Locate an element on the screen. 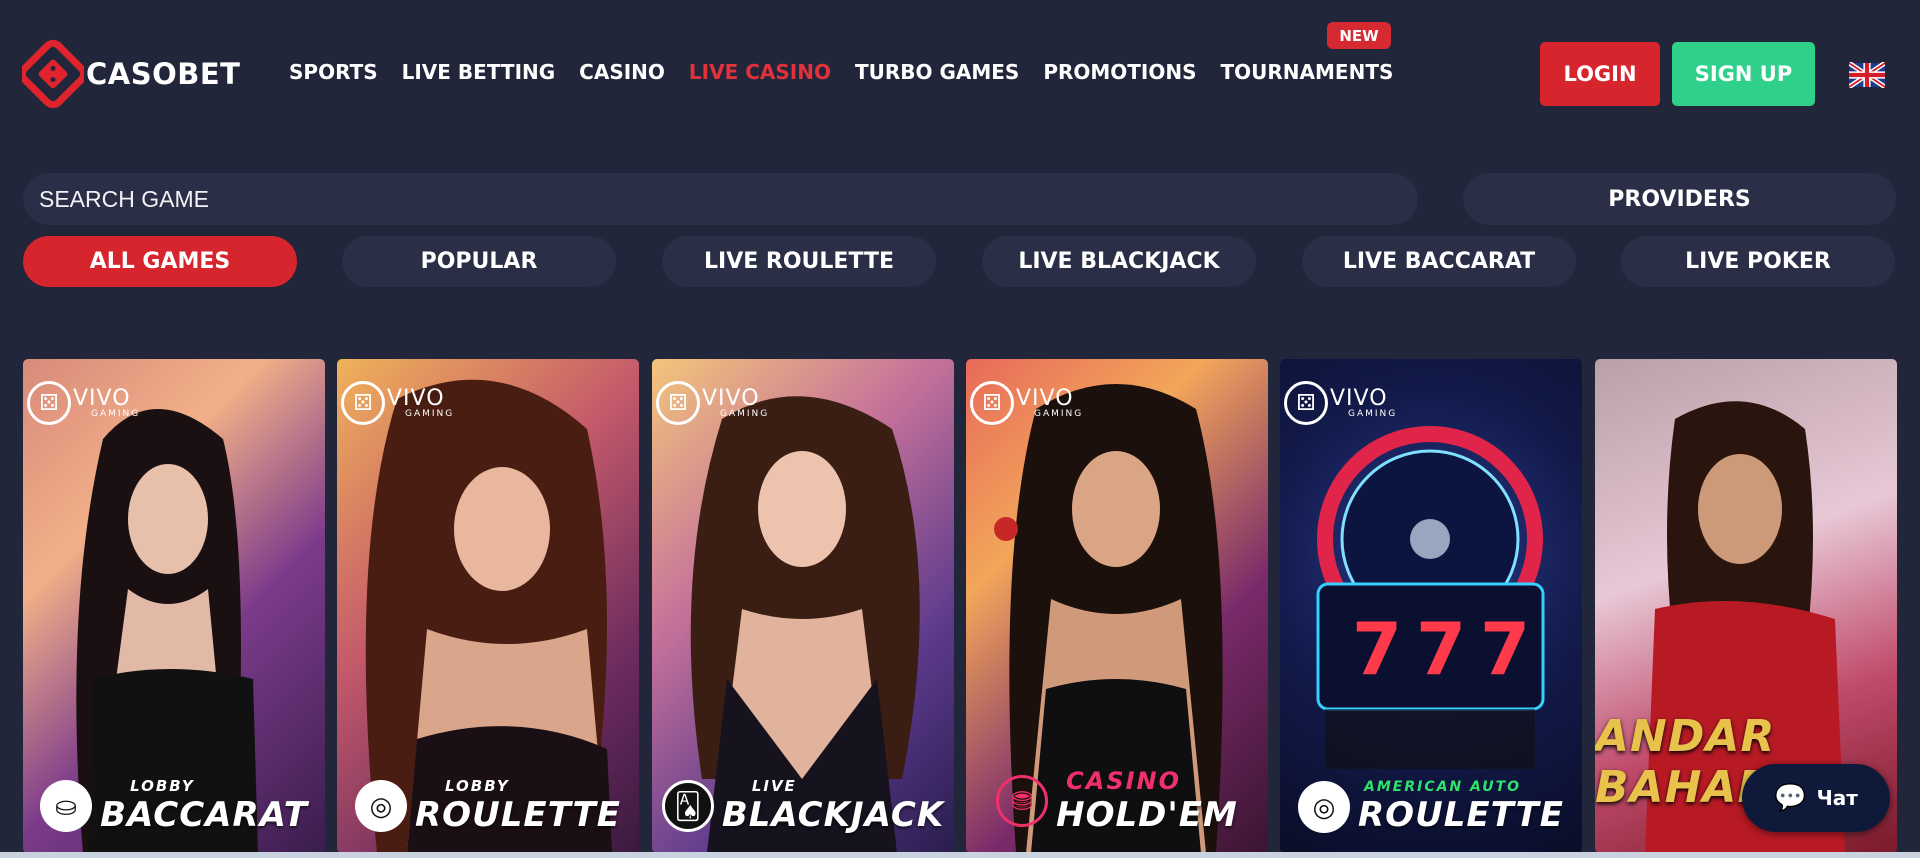 The height and width of the screenshot is (858, 1920). chip-icon: ⛀ is located at coordinates (66, 806).